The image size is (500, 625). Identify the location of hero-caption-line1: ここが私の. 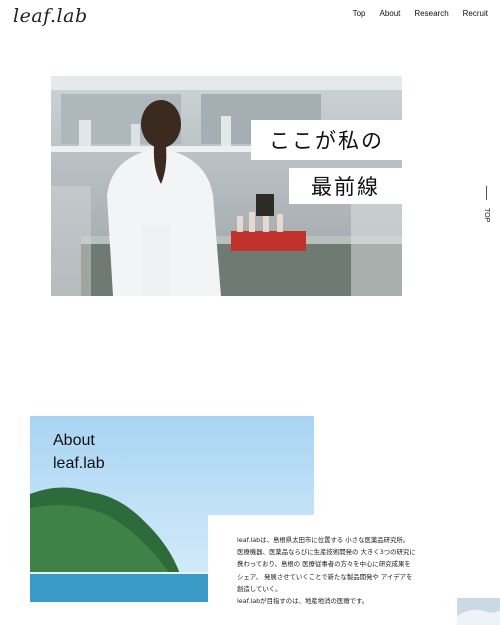
(326, 140).